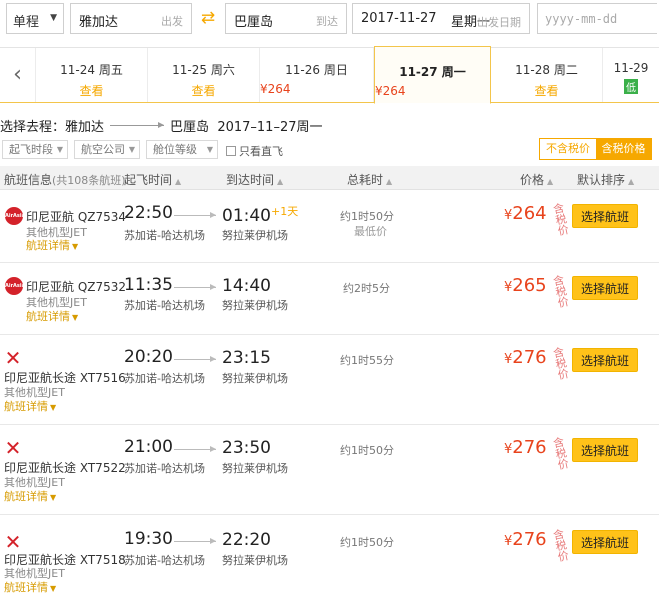 The height and width of the screenshot is (601, 659). I want to click on flight-duration: 约1时50分, so click(367, 450).